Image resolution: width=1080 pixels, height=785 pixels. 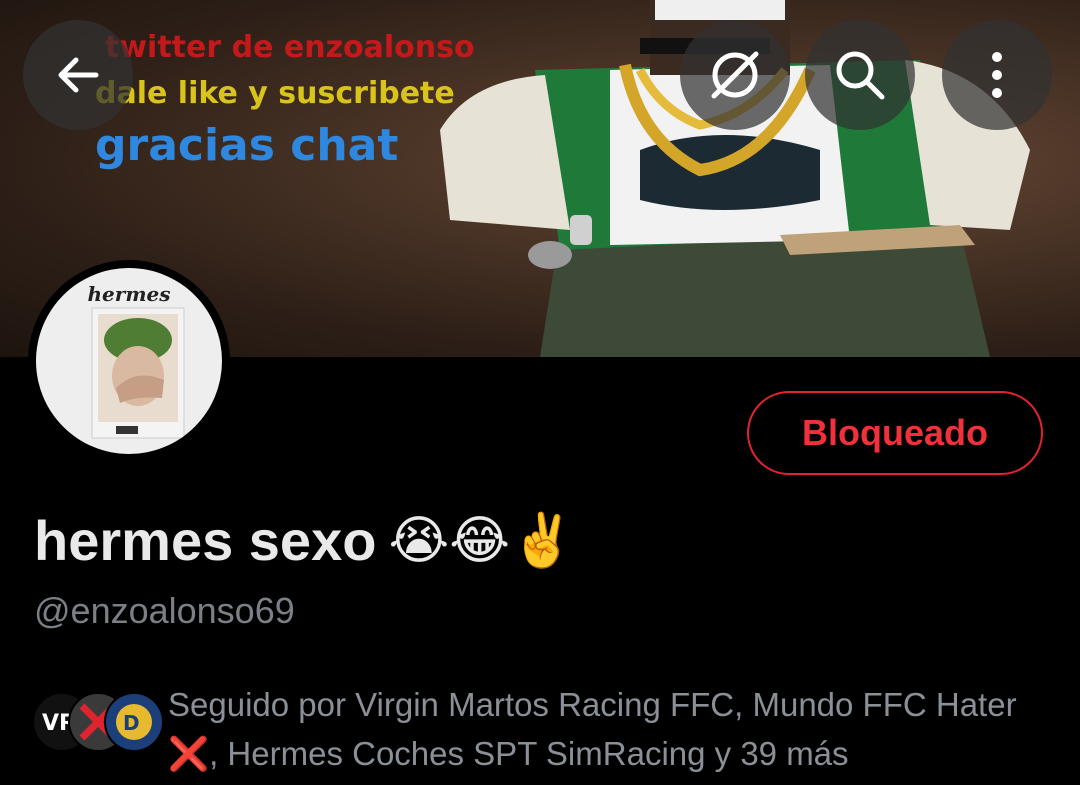 What do you see at coordinates (481, 541) in the screenshot?
I see `display-name-emojis: 😭😂✌️` at bounding box center [481, 541].